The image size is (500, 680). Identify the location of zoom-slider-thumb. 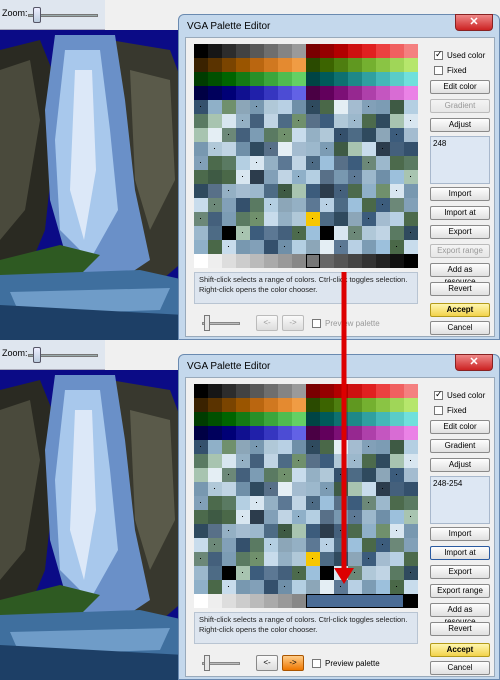
(37, 355).